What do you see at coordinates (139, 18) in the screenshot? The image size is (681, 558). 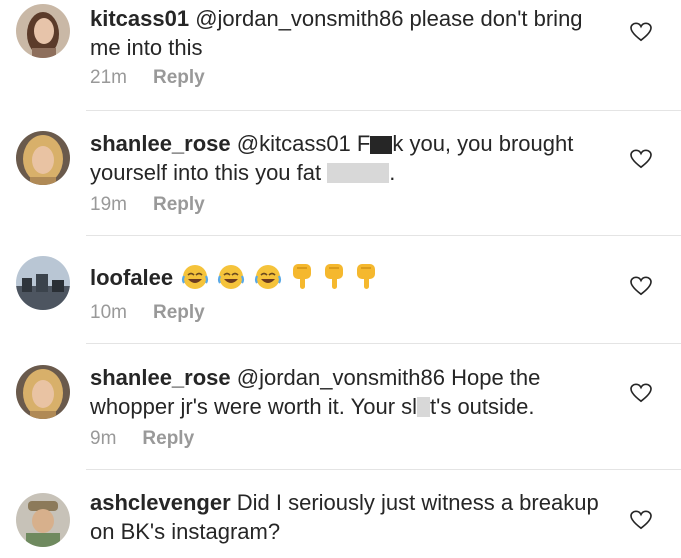 I see `comment-username: kitcass01` at bounding box center [139, 18].